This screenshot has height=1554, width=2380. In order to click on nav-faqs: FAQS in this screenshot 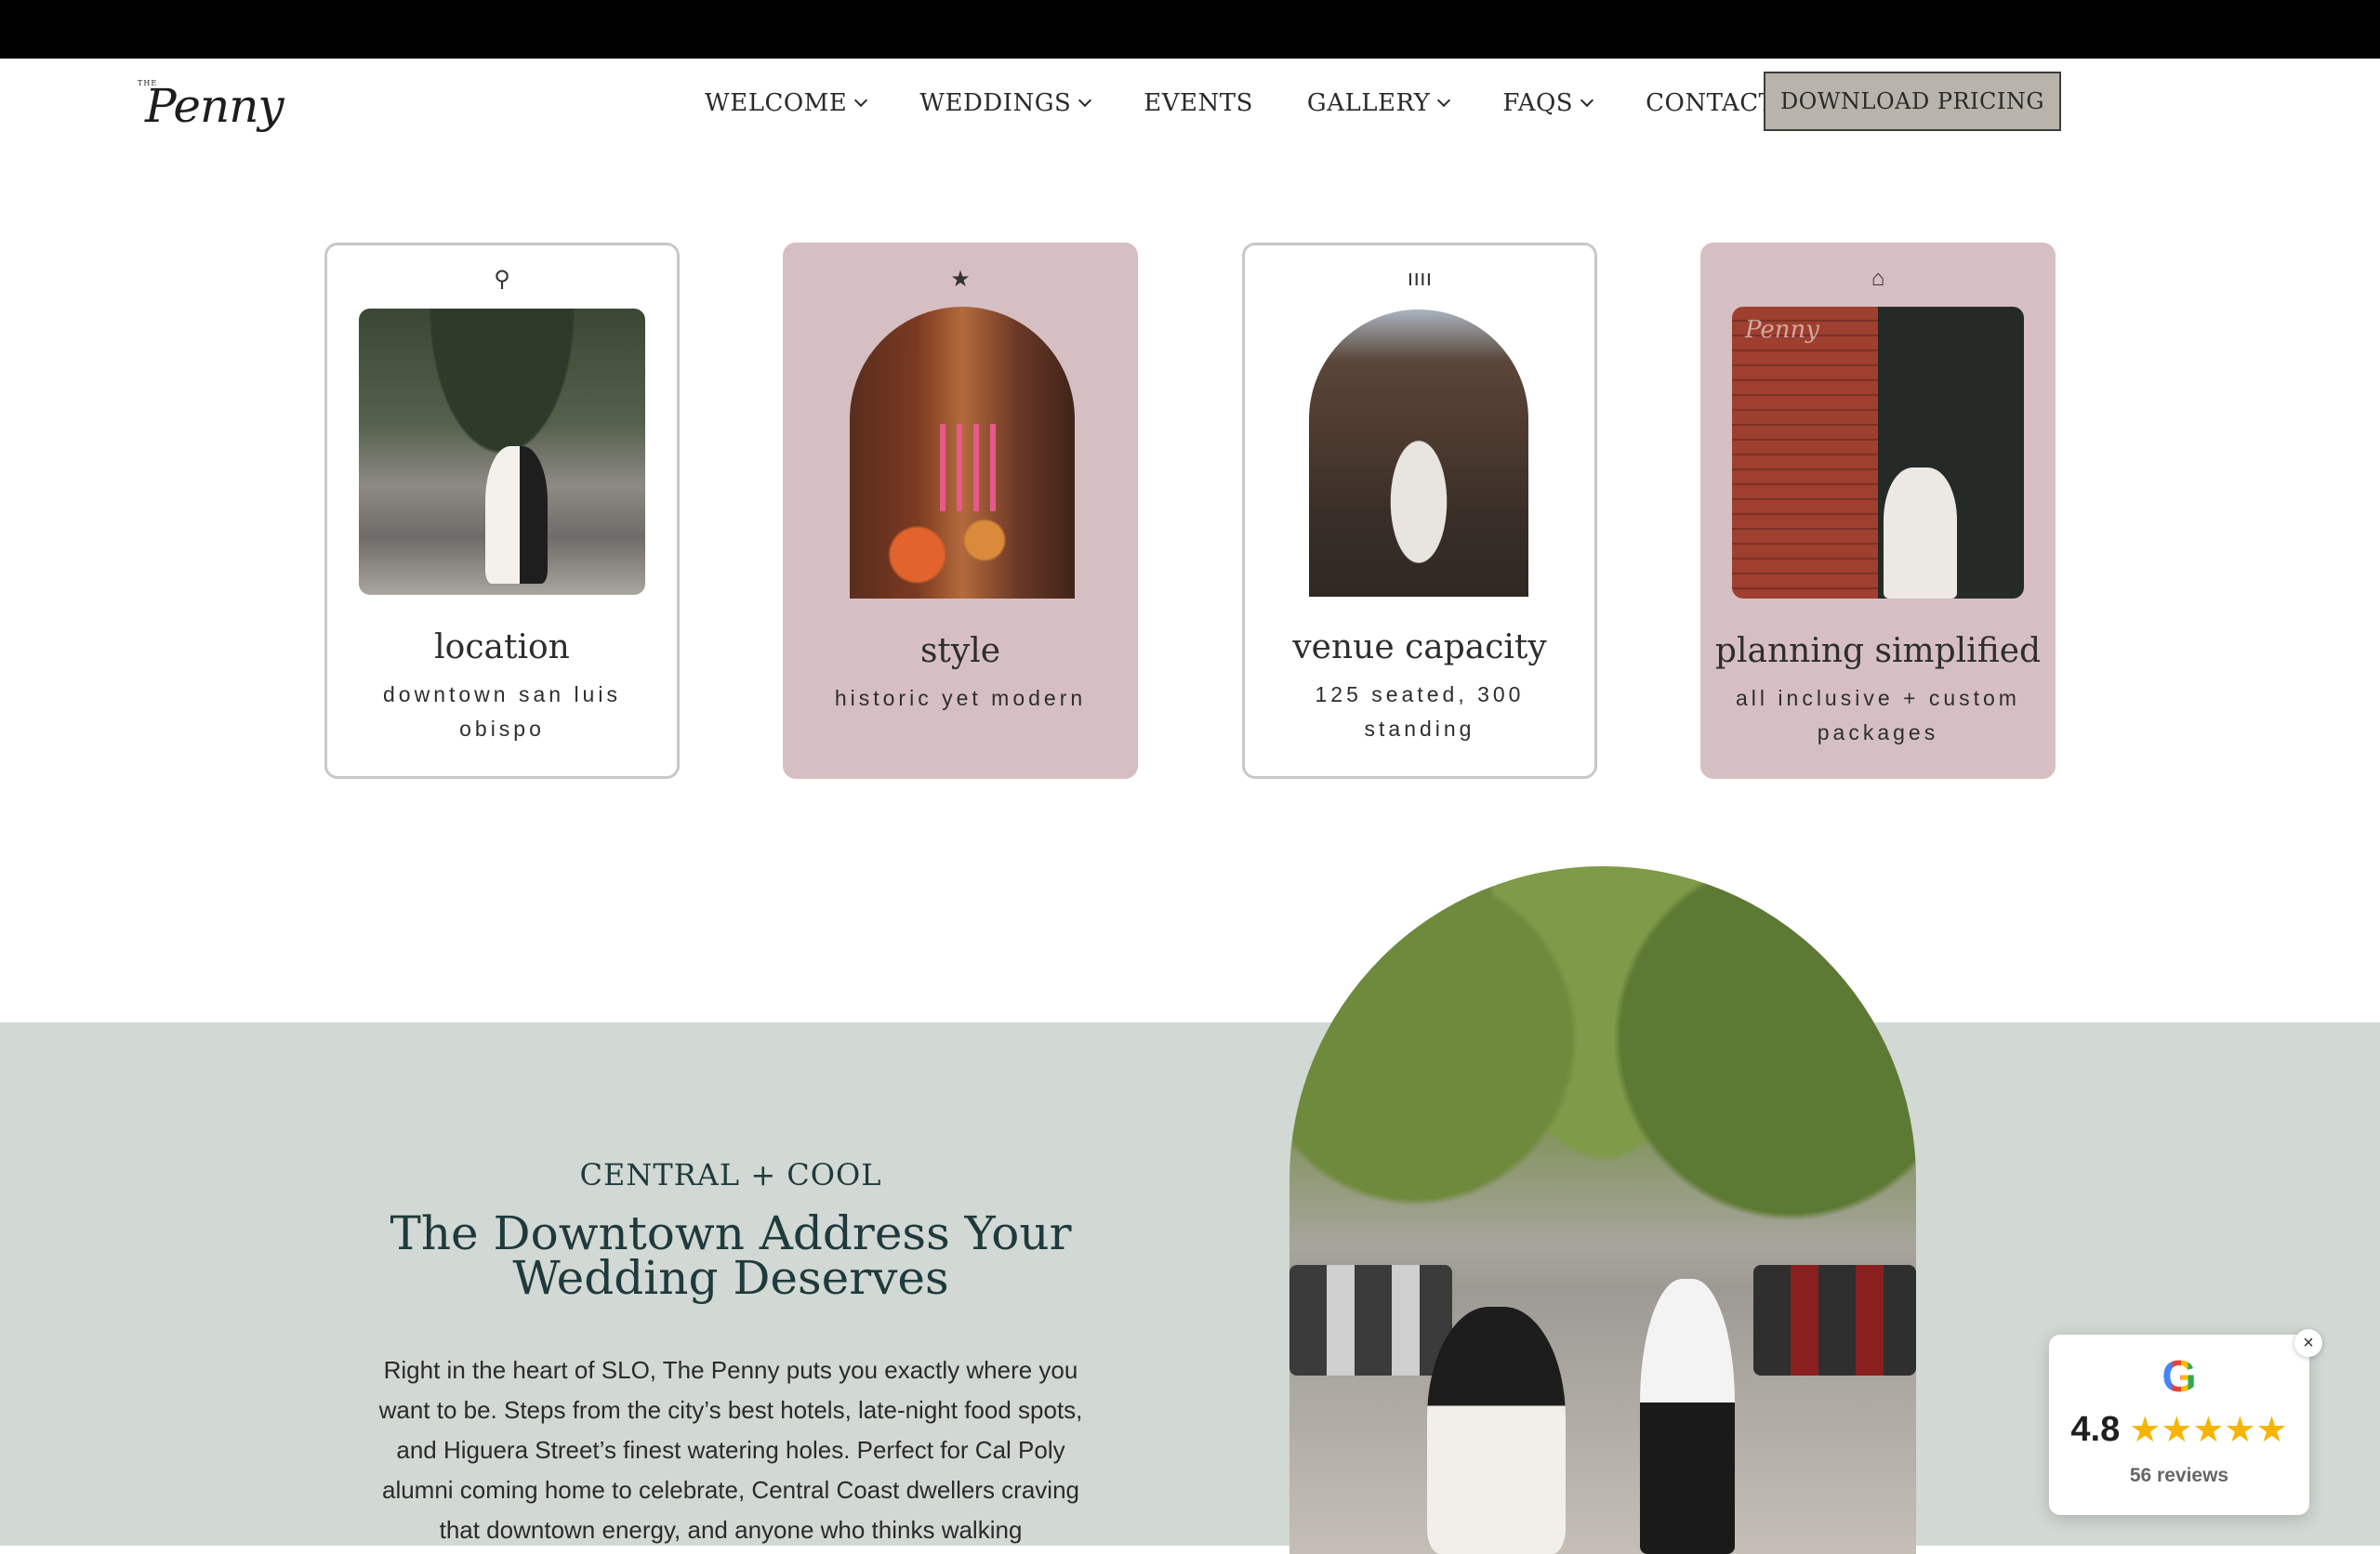, I will do `click(1547, 103)`.